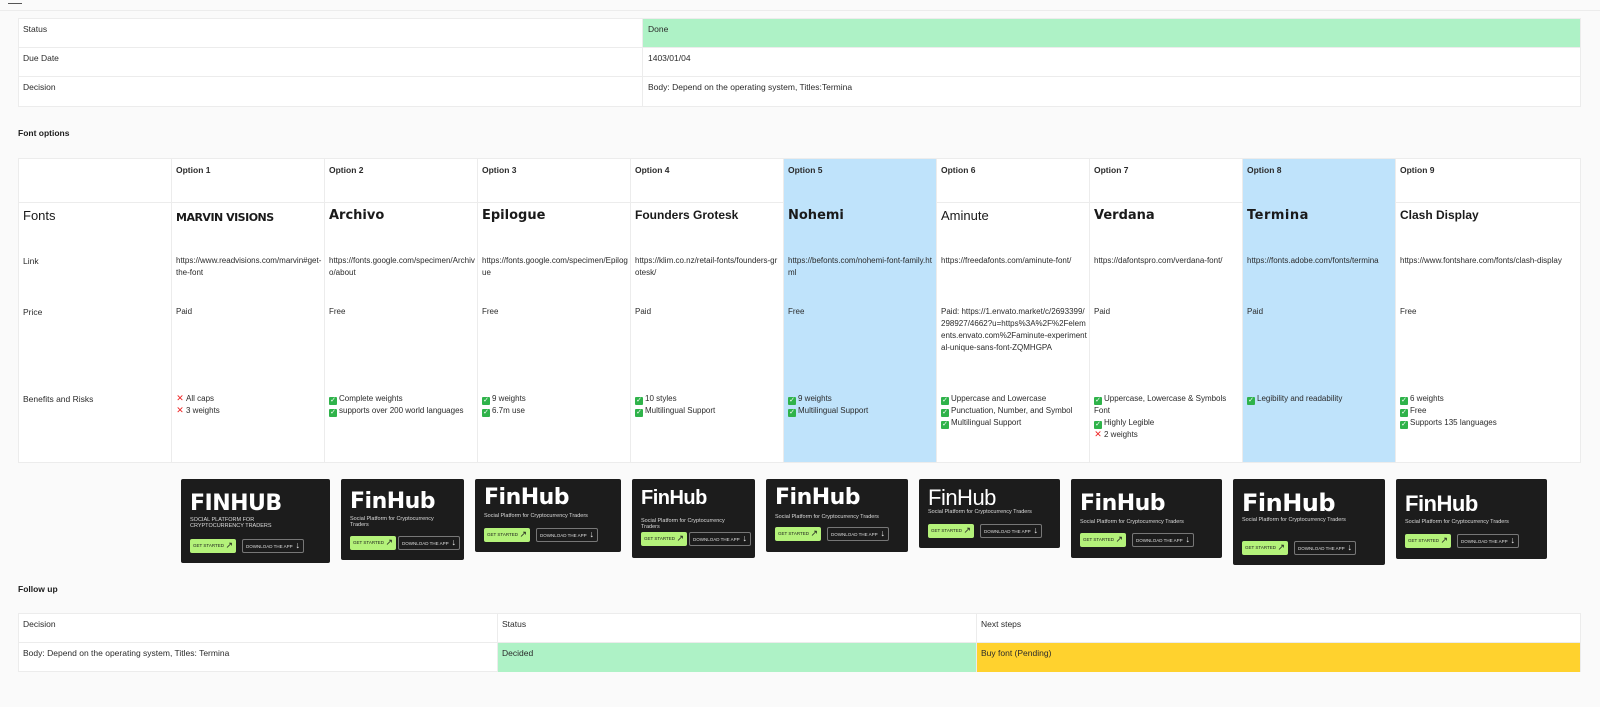 This screenshot has width=1600, height=707. What do you see at coordinates (796, 311) in the screenshot?
I see `font-price: Free` at bounding box center [796, 311].